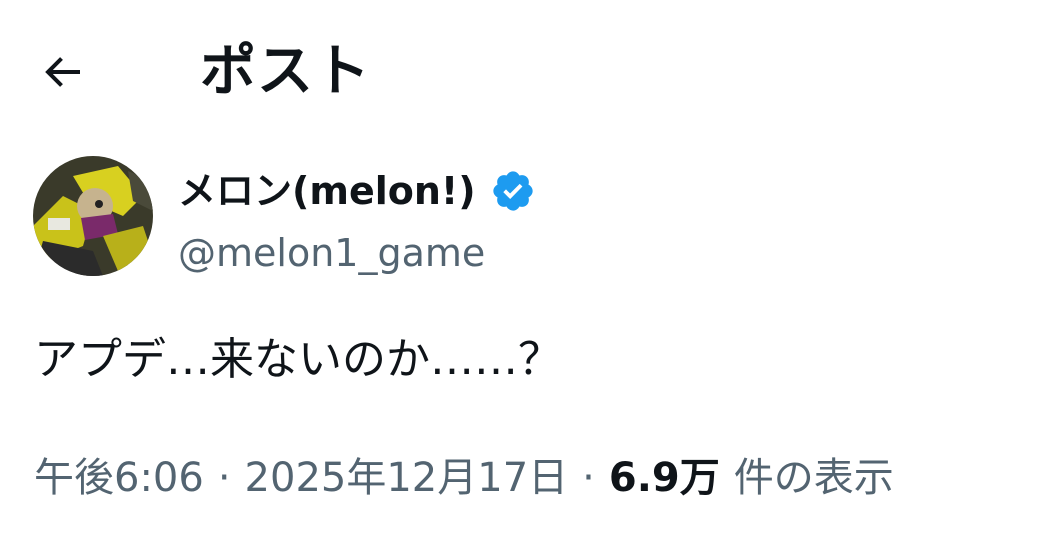 This screenshot has width=1037, height=556. Describe the element at coordinates (93, 216) in the screenshot. I see `avatar` at that location.